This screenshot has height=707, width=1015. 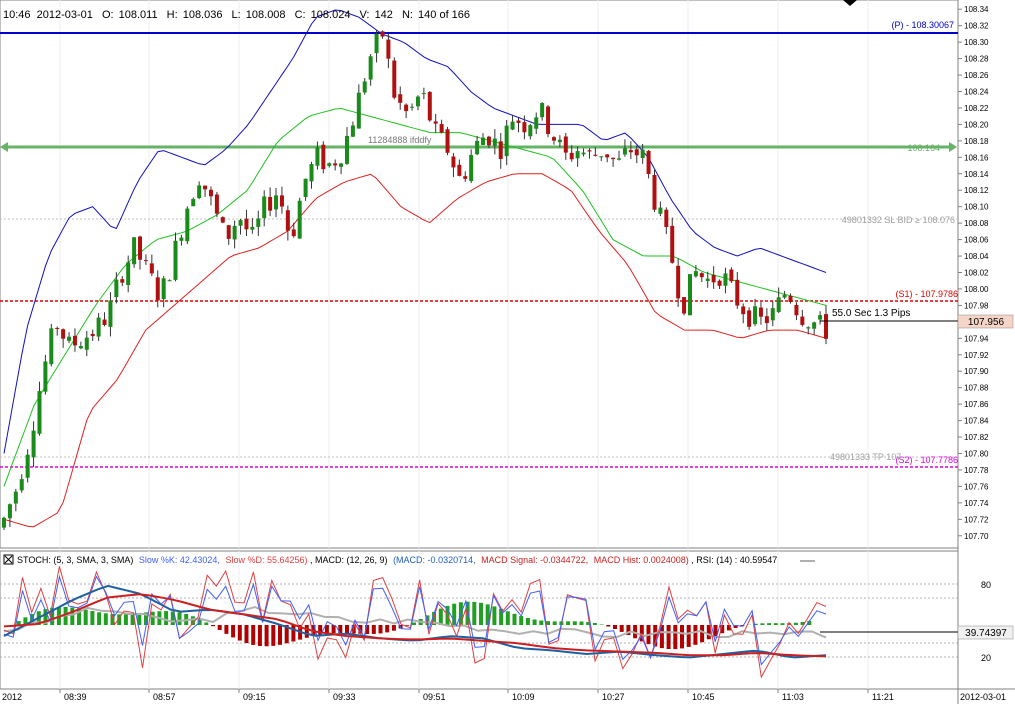 I want to click on header-time: 10:46, so click(x=17, y=15).